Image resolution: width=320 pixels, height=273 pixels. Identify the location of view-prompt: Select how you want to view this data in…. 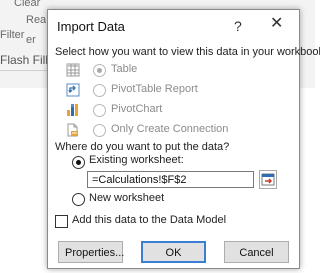
(187, 52).